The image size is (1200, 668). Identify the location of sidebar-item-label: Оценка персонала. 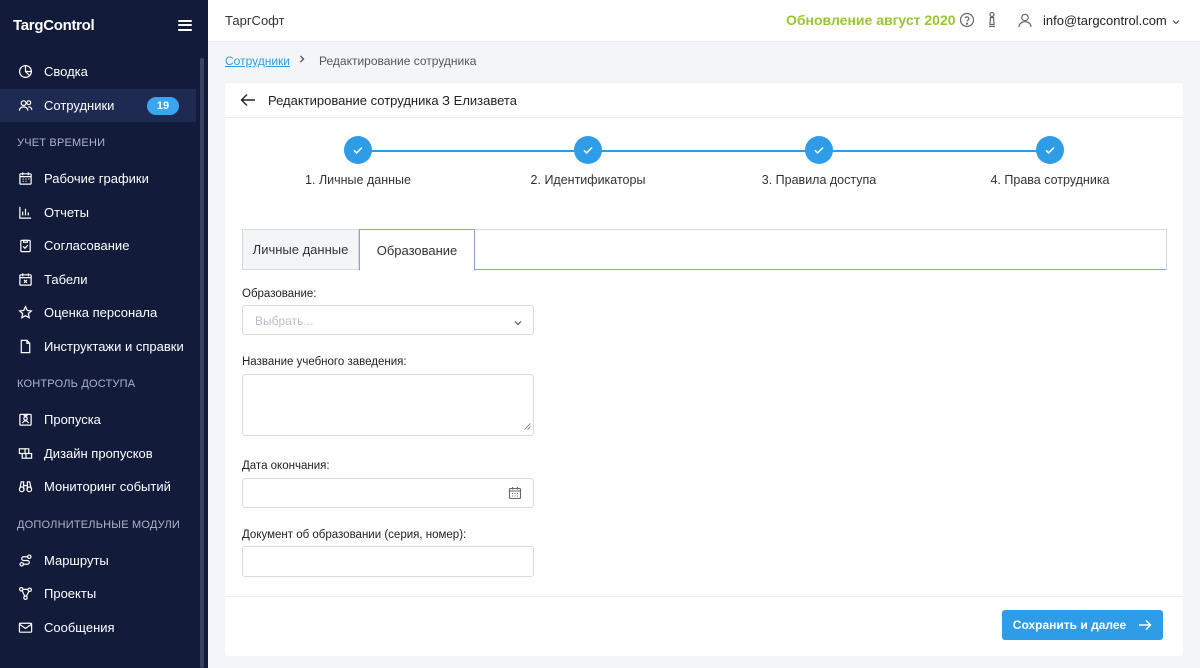
(101, 313).